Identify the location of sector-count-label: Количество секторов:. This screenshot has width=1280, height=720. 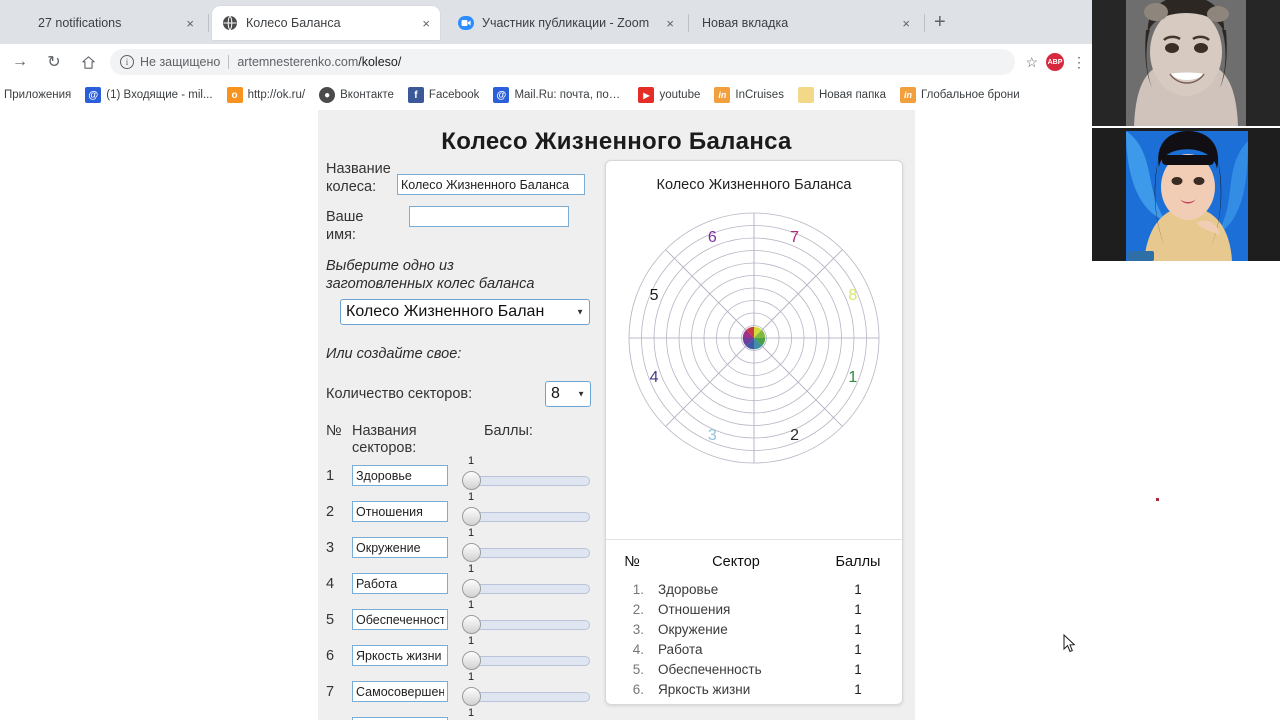
(399, 393).